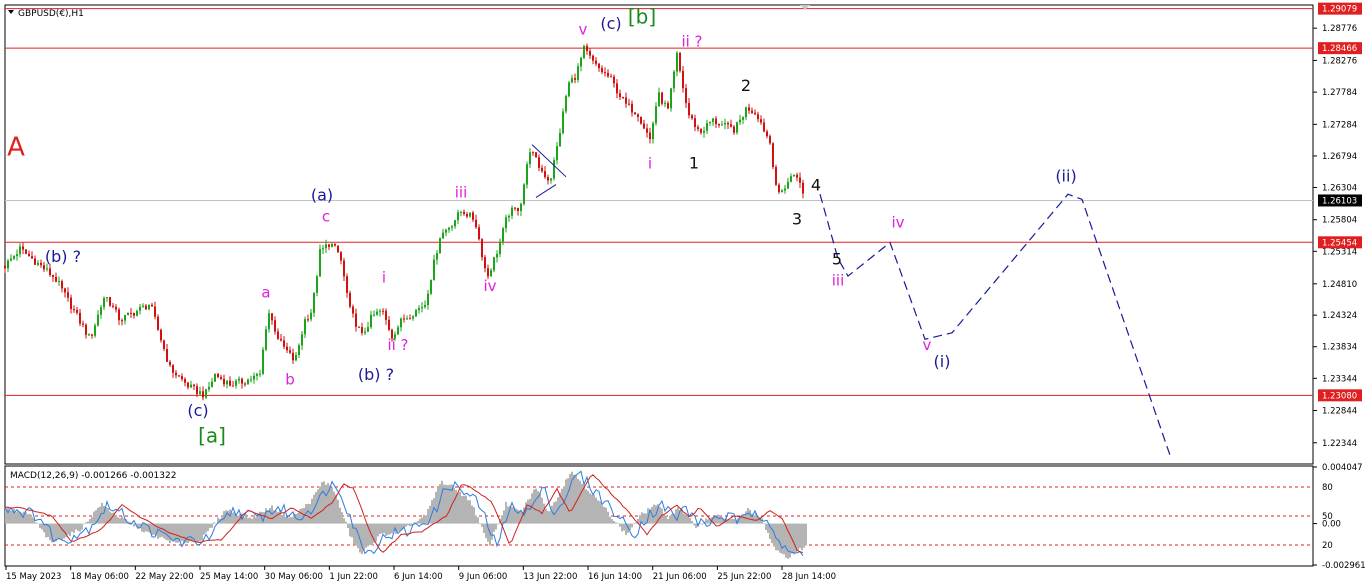  Describe the element at coordinates (583, 29) in the screenshot. I see `wave-label: v` at that location.